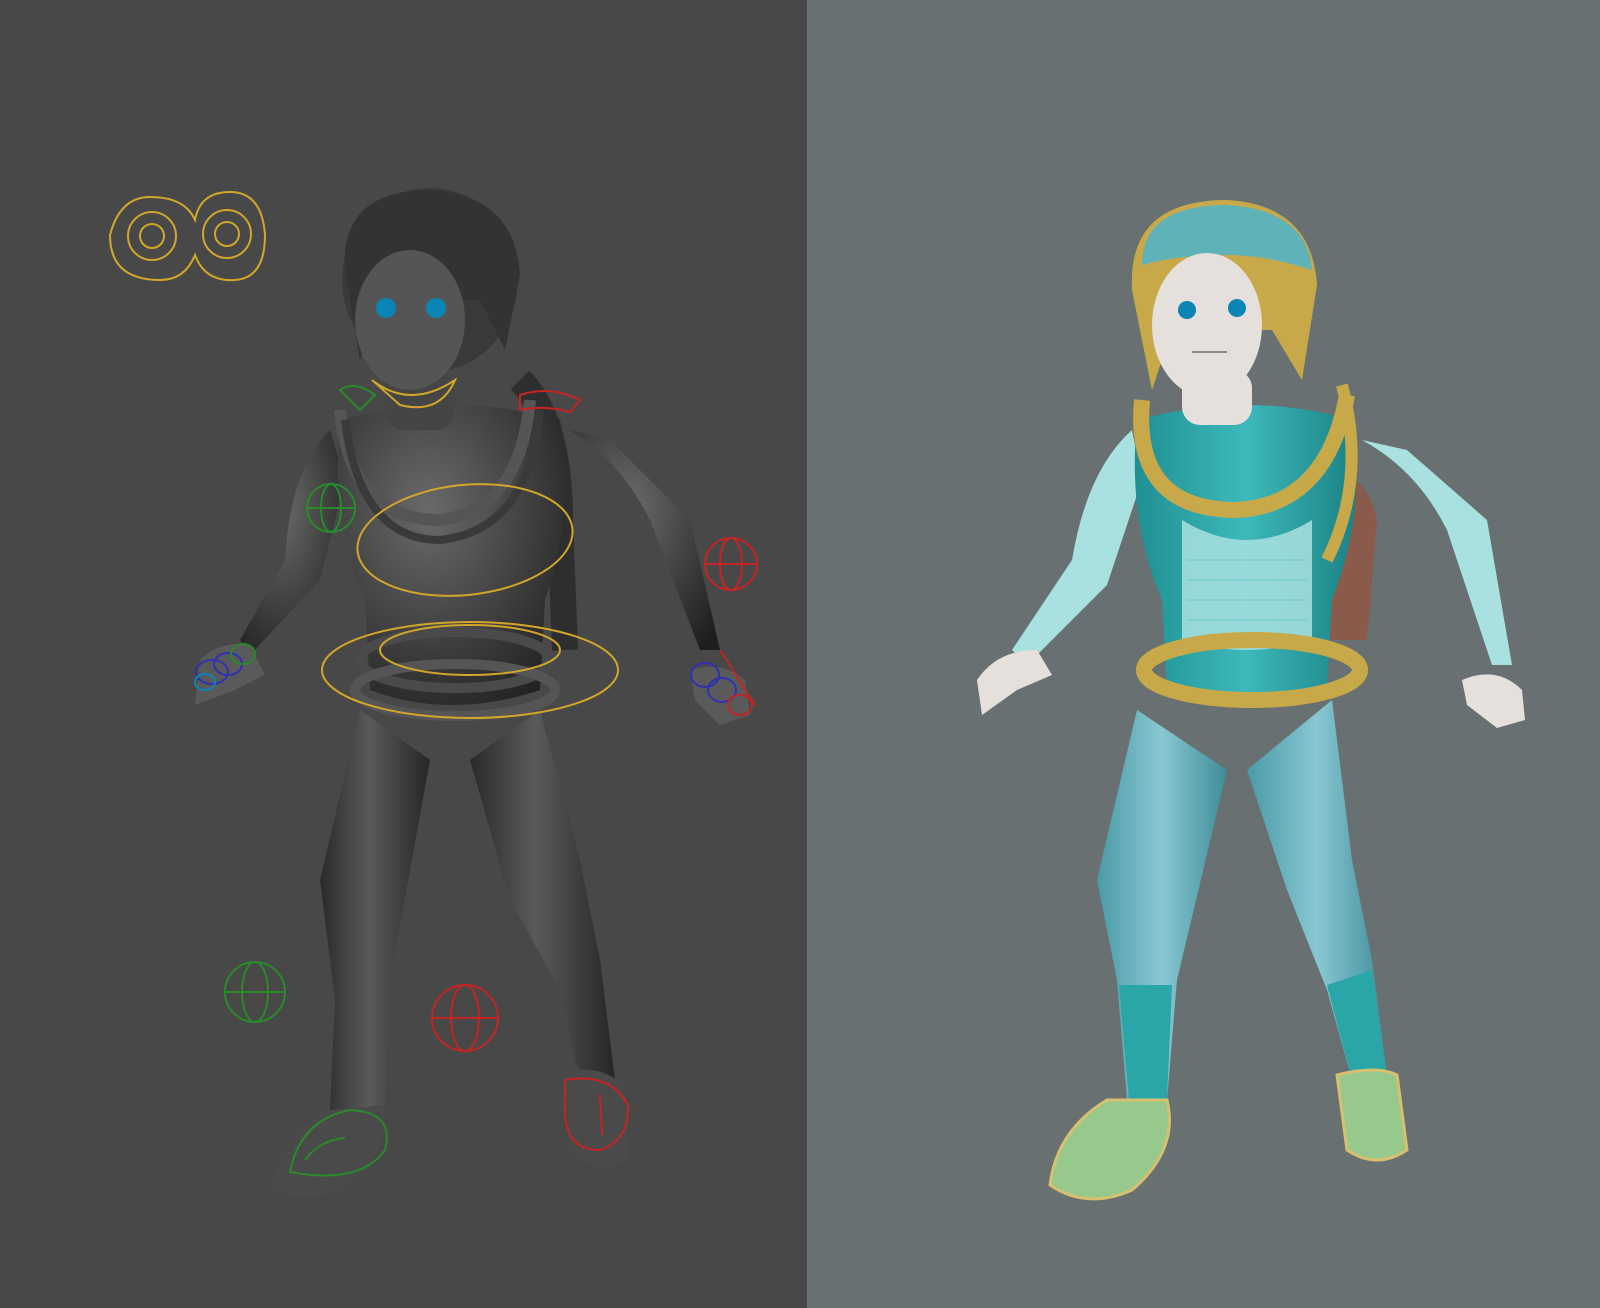 This screenshot has height=1308, width=1600. I want to click on shoulder-left-icon, so click(357, 398).